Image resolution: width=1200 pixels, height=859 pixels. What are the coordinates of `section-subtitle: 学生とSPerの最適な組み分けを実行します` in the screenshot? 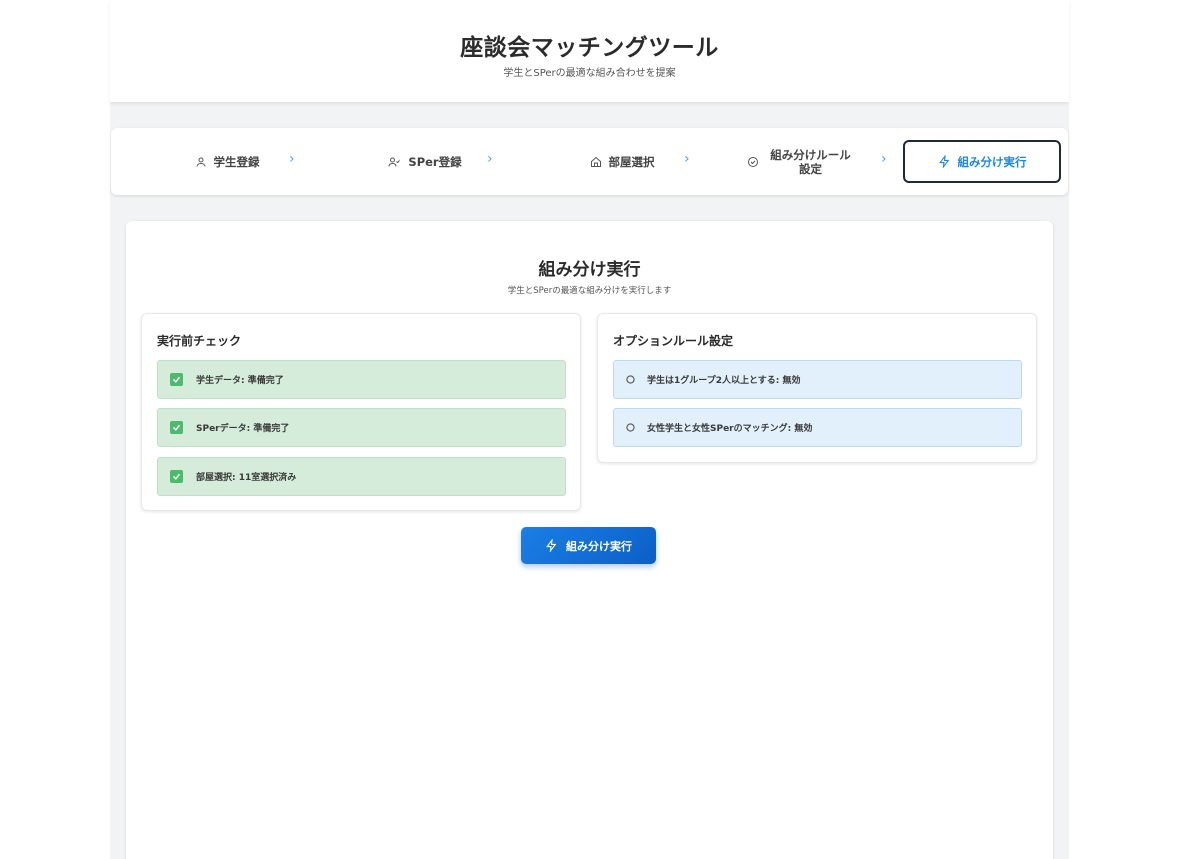 It's located at (589, 291).